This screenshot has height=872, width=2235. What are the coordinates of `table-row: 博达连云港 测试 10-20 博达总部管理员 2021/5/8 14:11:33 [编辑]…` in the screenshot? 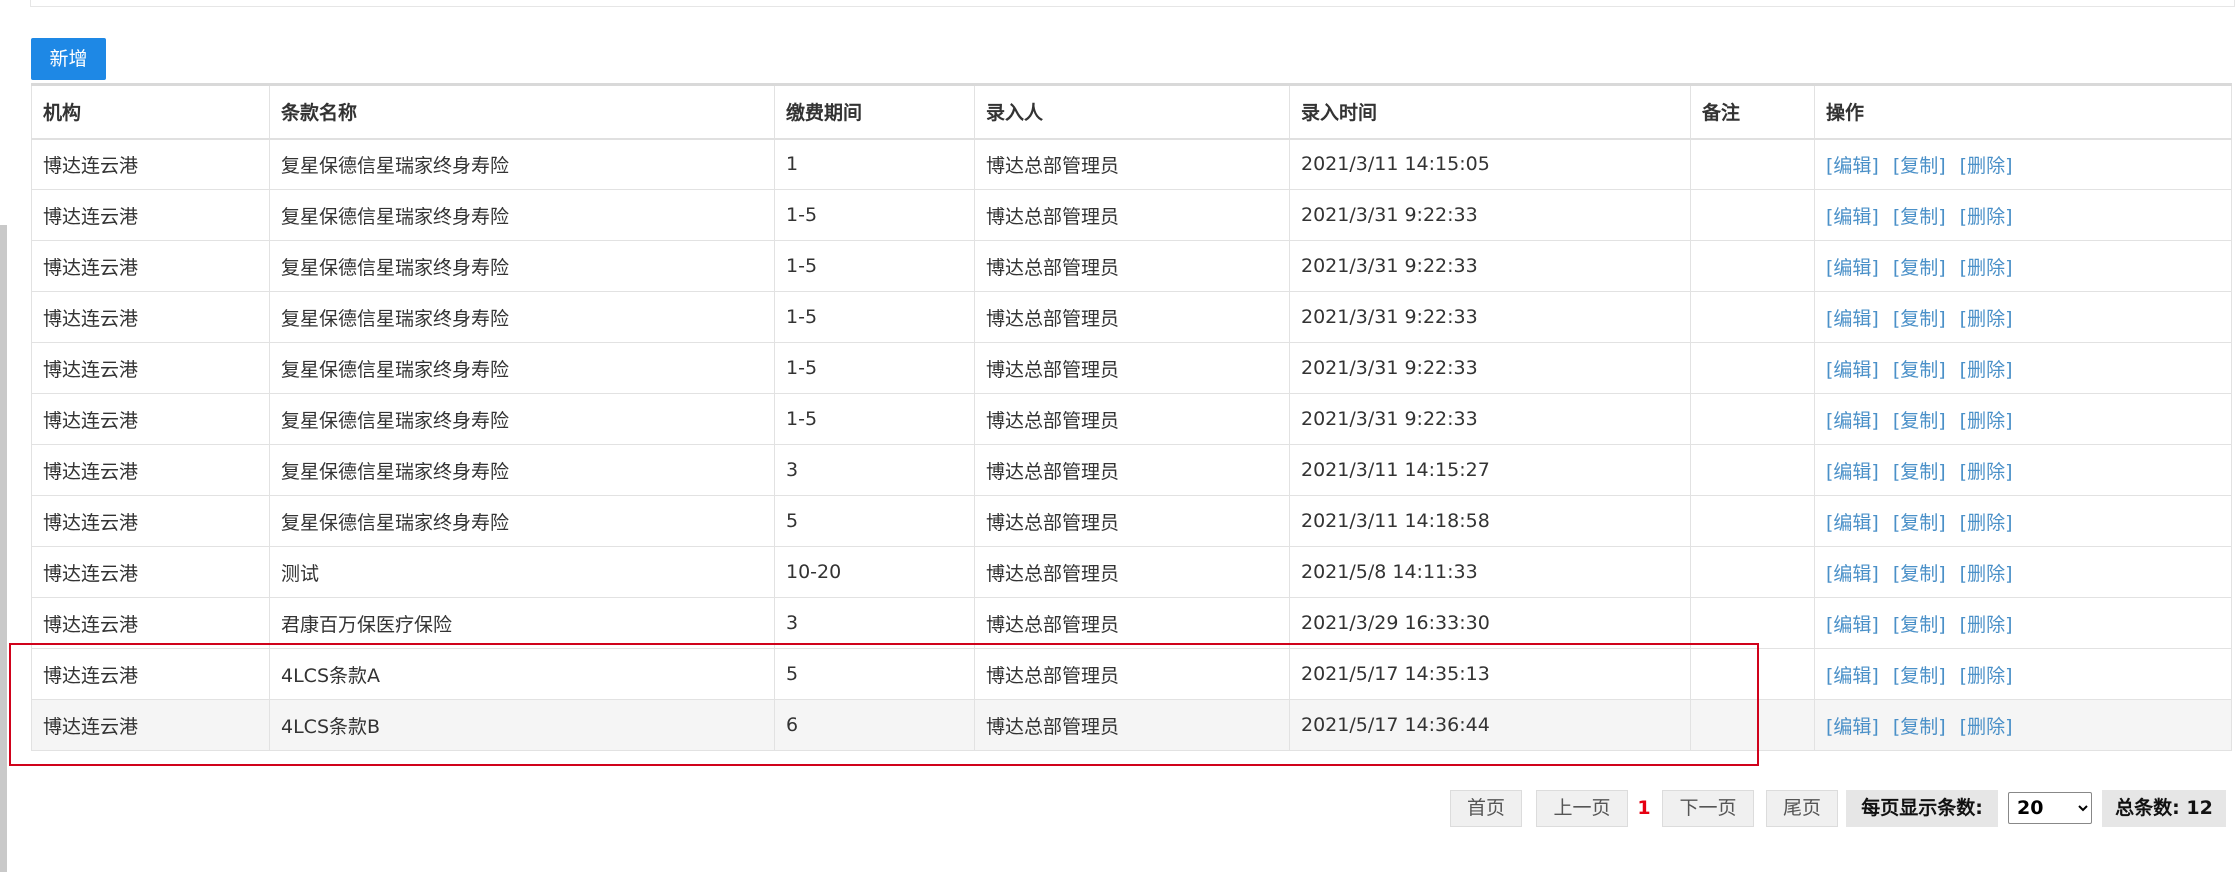 It's located at (1131, 572).